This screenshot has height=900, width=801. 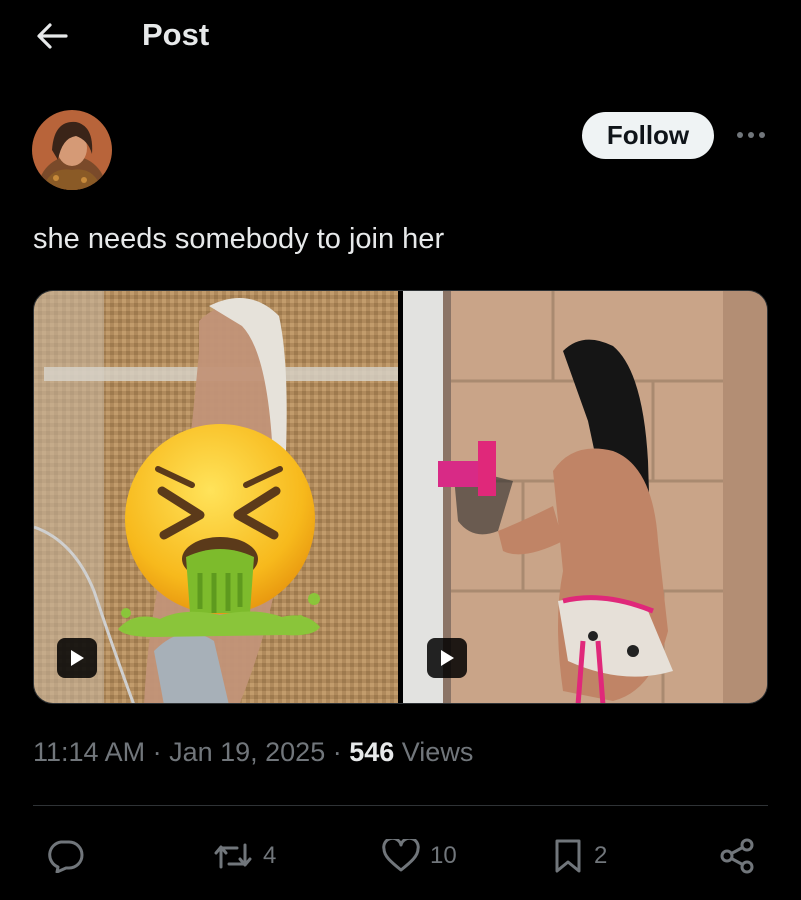 I want to click on bookmark-count: 2, so click(x=601, y=855).